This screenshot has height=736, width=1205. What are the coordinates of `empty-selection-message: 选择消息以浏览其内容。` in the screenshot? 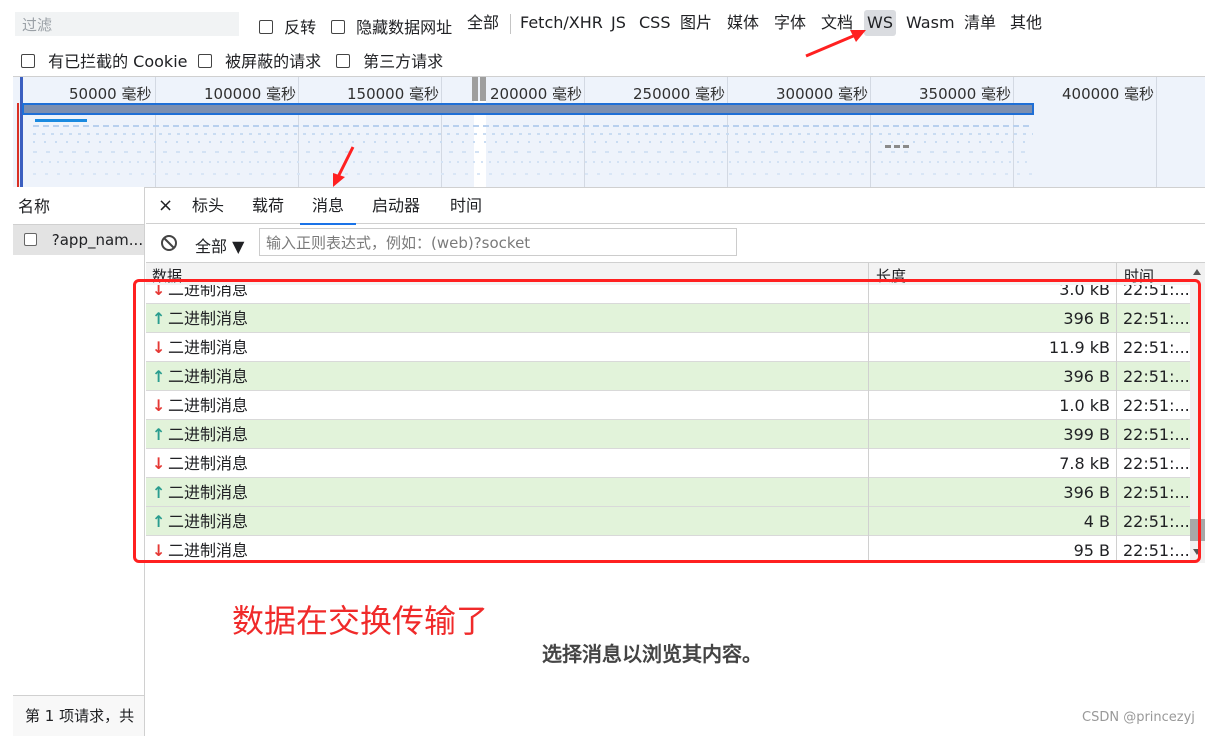 It's located at (652, 654).